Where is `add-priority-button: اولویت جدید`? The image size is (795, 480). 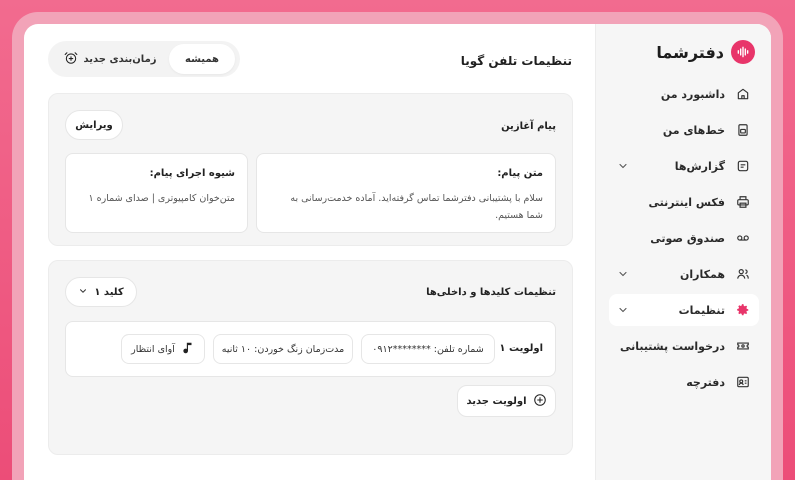 add-priority-button: اولویت جدید is located at coordinates (506, 401).